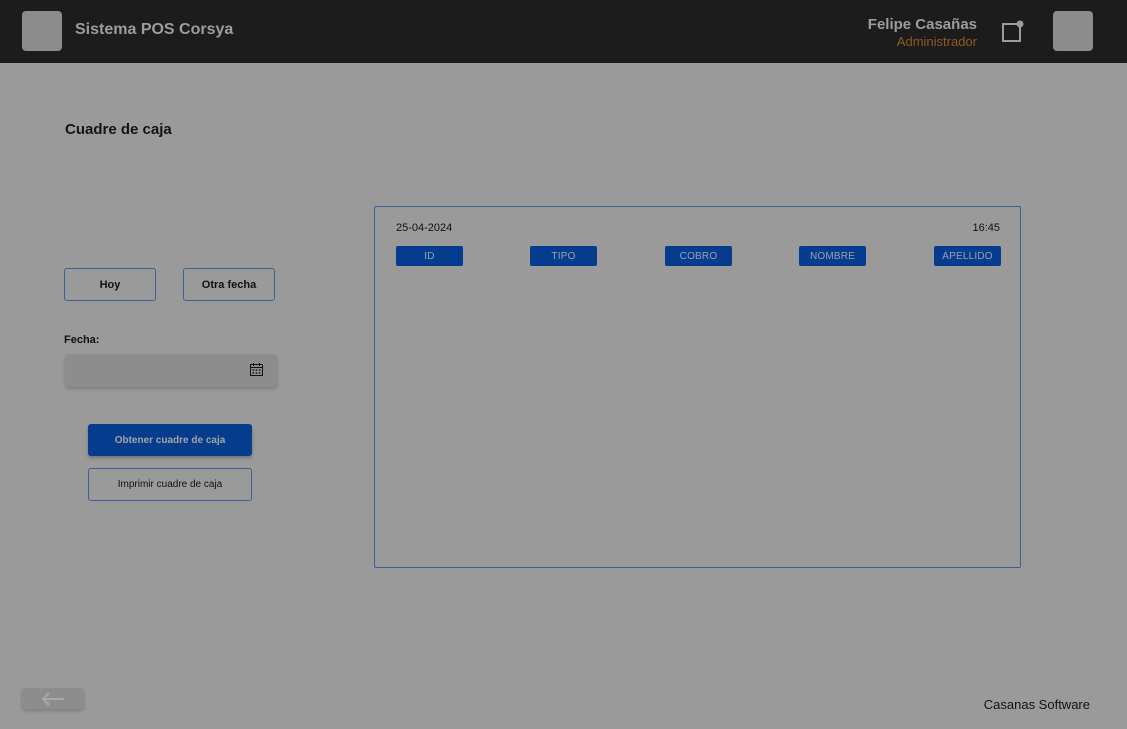  I want to click on column-header-cobro: COBRO, so click(698, 256).